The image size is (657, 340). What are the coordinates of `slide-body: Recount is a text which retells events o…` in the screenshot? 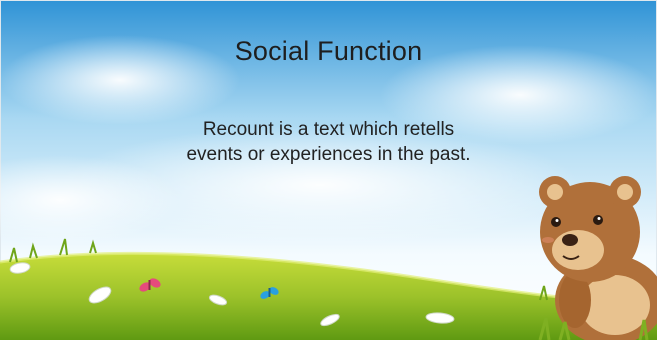 It's located at (328, 142).